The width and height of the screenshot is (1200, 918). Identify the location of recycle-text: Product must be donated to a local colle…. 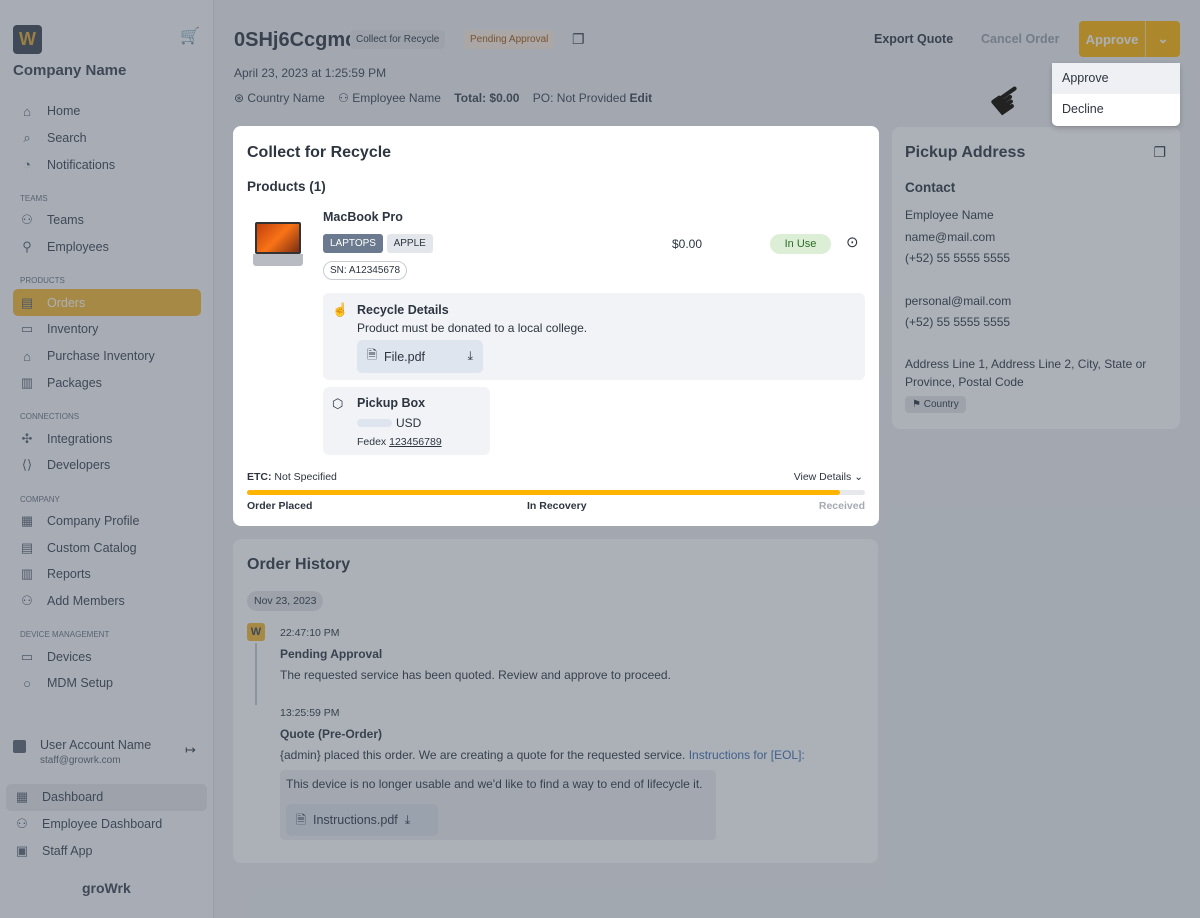
(472, 328).